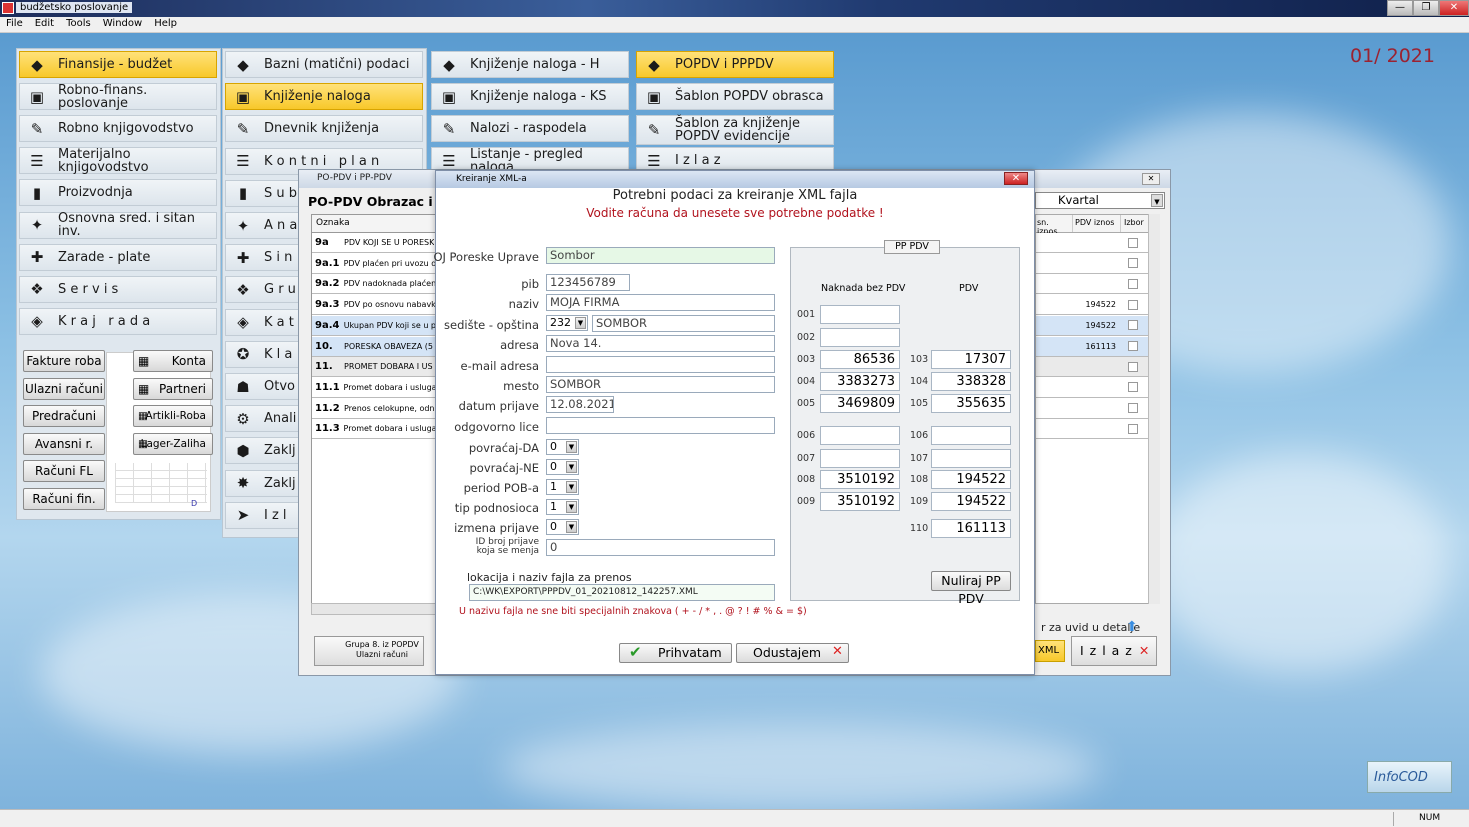 The height and width of the screenshot is (827, 1469). I want to click on menu-edit: Edit, so click(44, 23).